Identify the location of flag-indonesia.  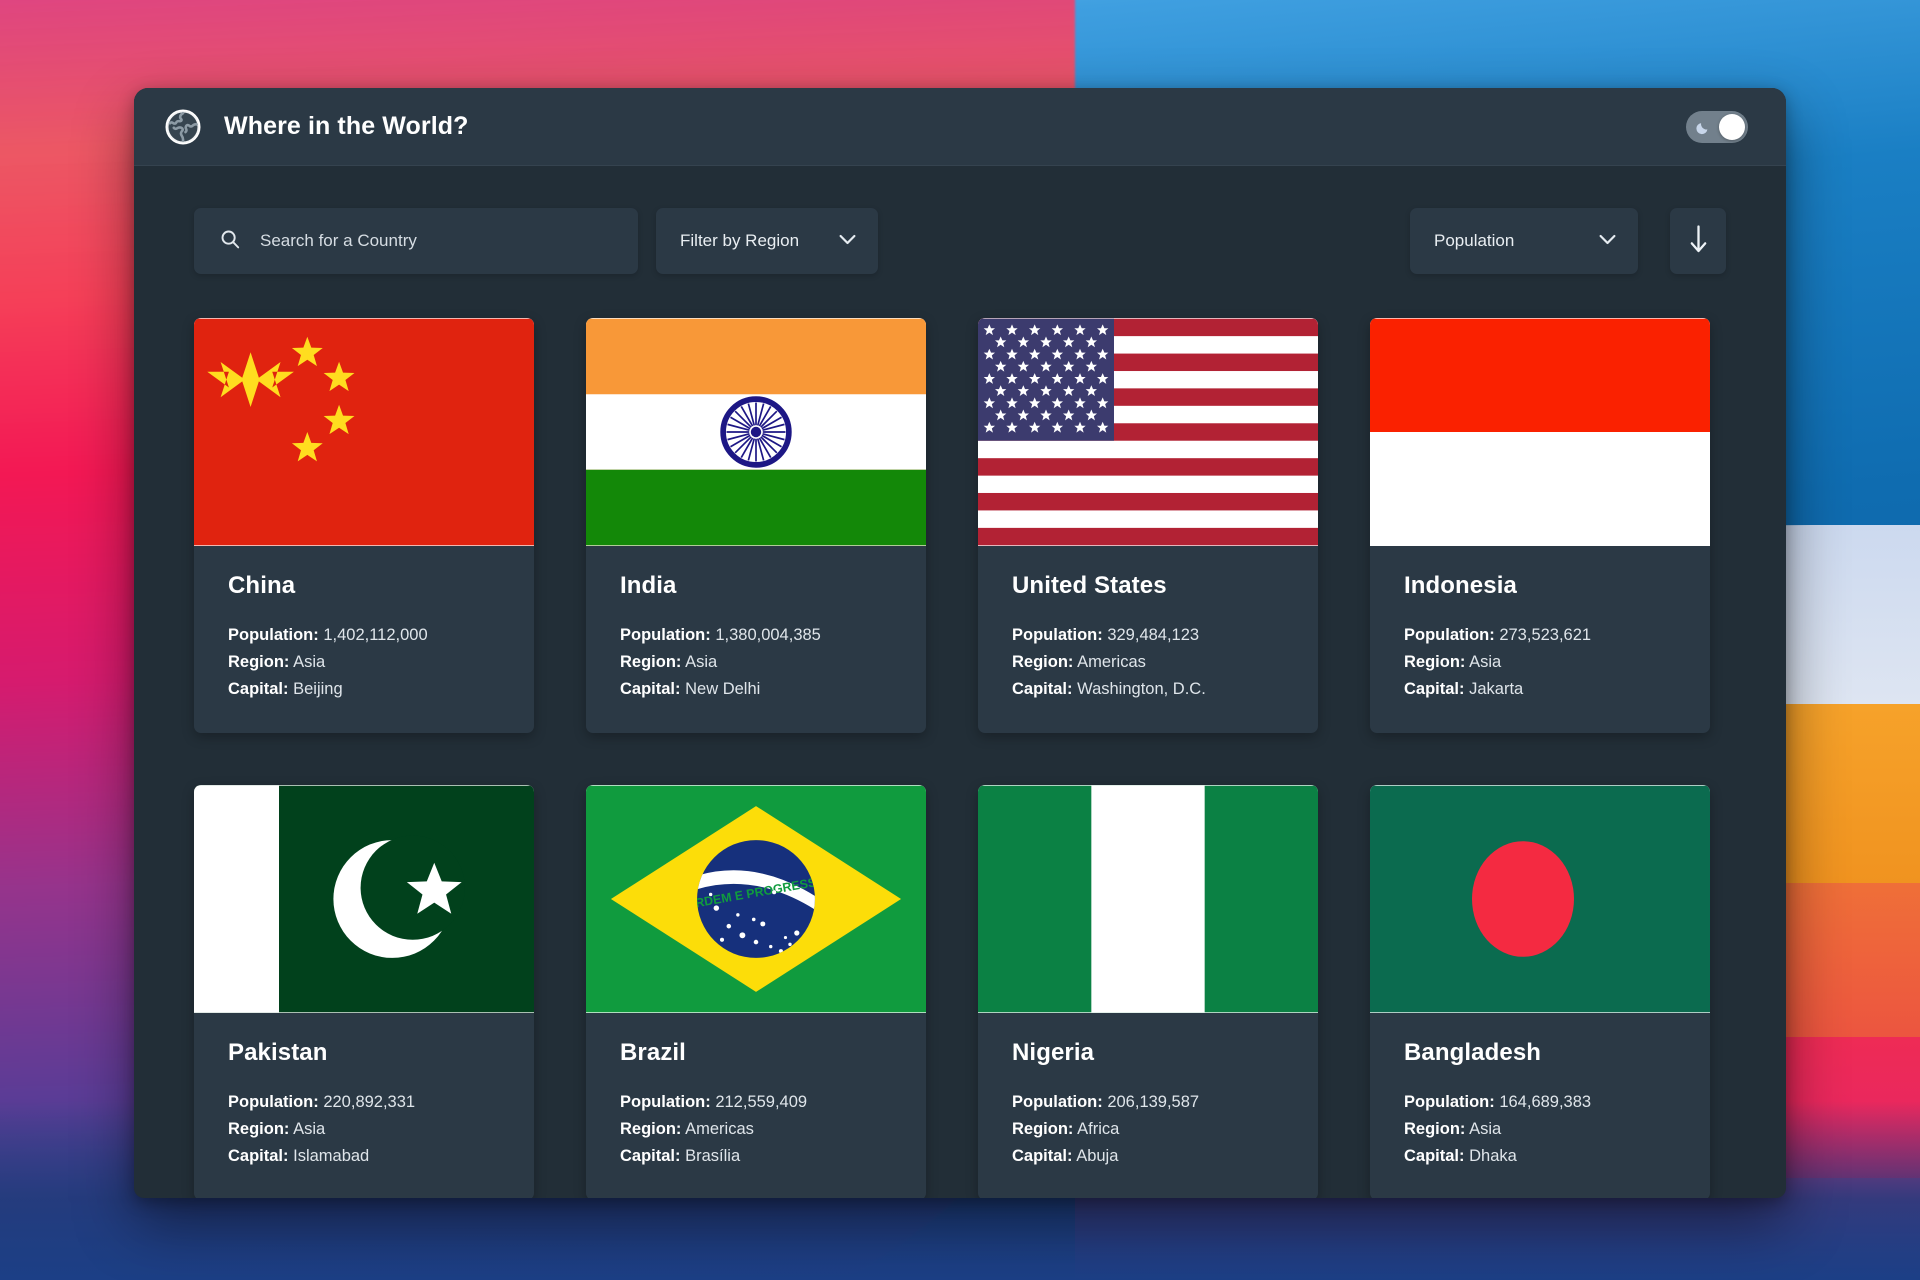
(1540, 432).